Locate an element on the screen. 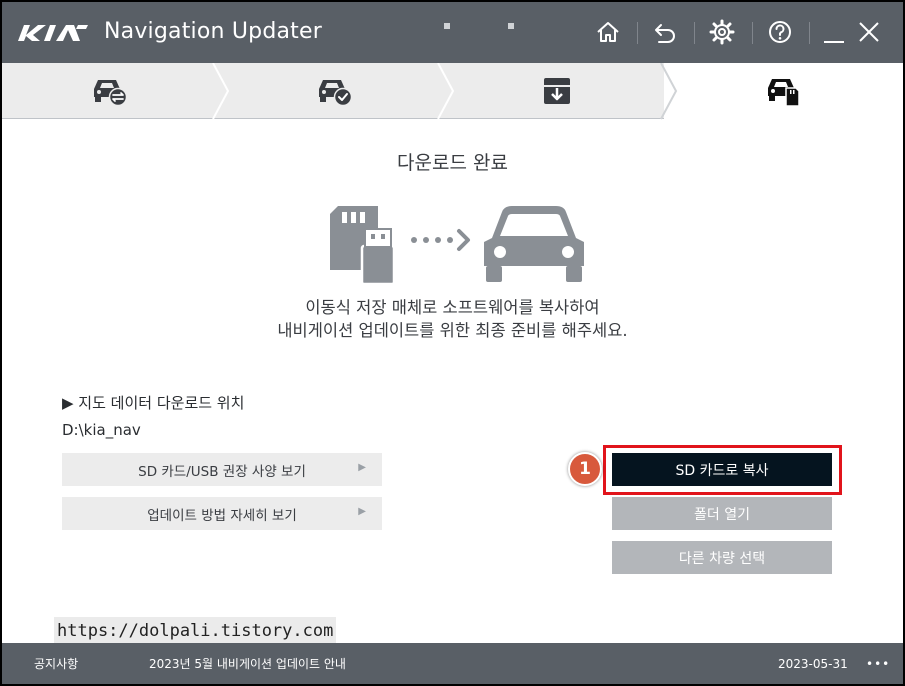 This screenshot has width=905, height=686. home-button is located at coordinates (608, 32).